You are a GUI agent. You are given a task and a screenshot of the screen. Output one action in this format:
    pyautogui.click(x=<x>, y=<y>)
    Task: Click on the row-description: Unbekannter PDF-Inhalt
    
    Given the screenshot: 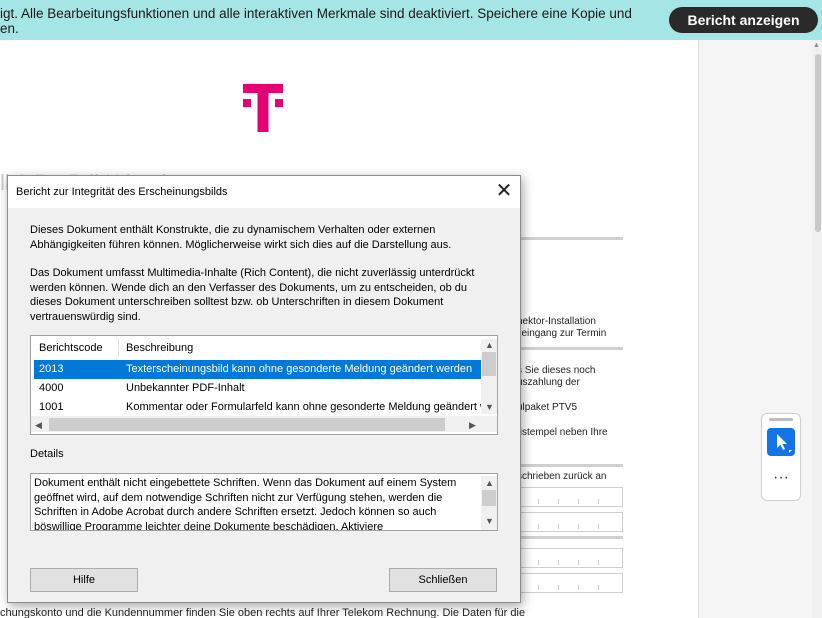 What is the action you would take?
    pyautogui.click(x=185, y=388)
    